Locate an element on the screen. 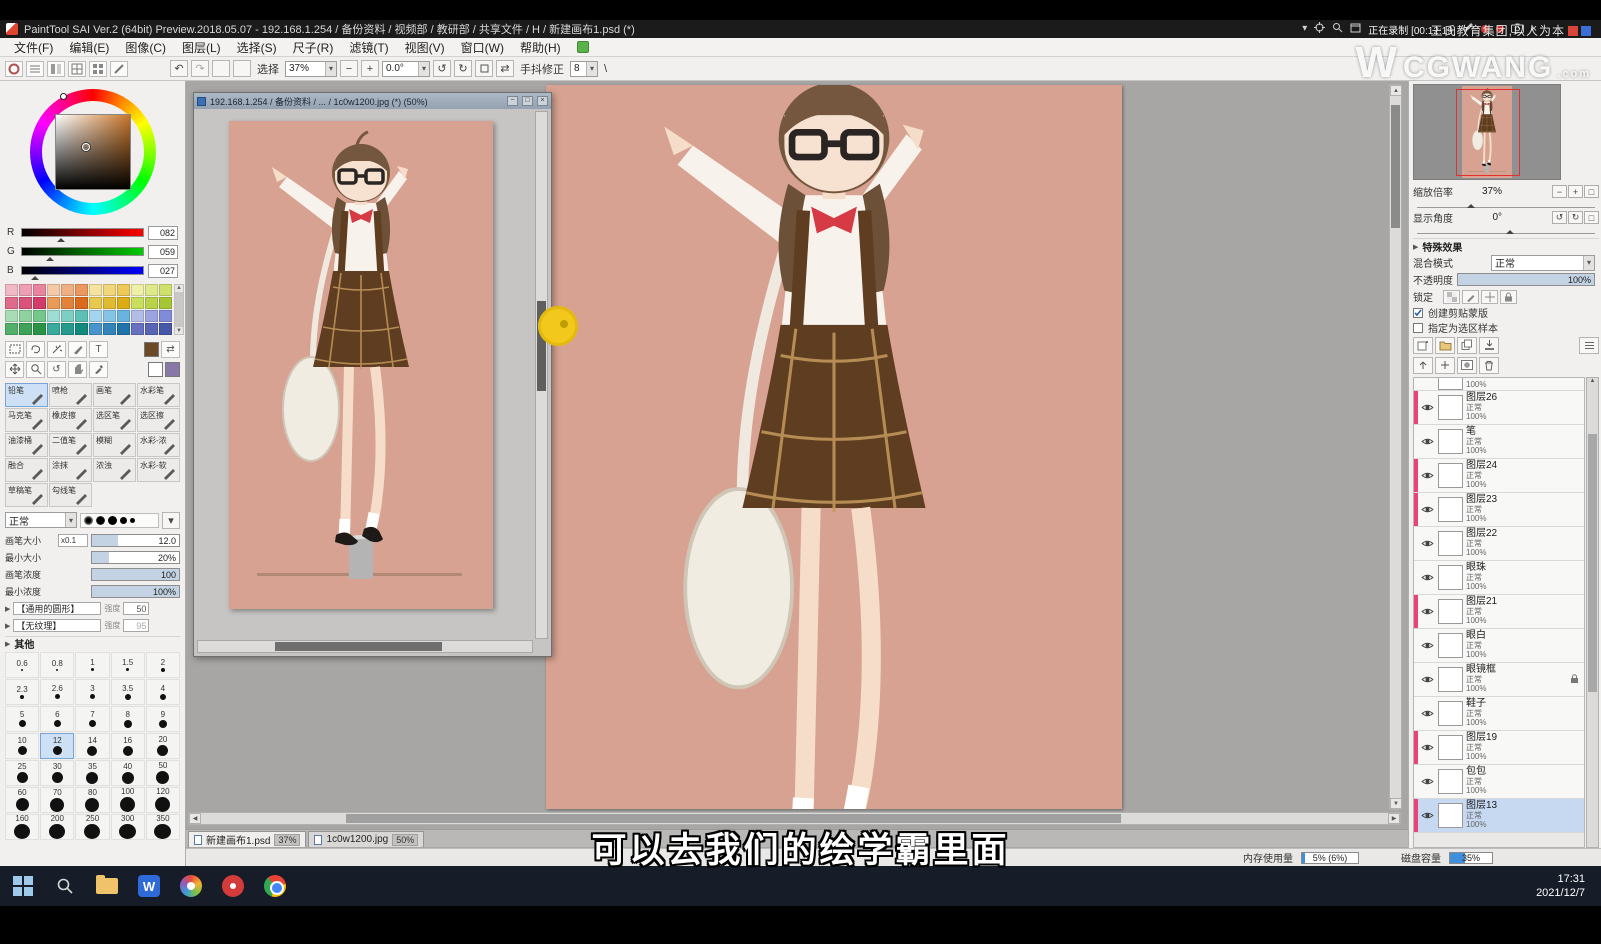  brush-size-preset-3: 3 is located at coordinates (92, 692).